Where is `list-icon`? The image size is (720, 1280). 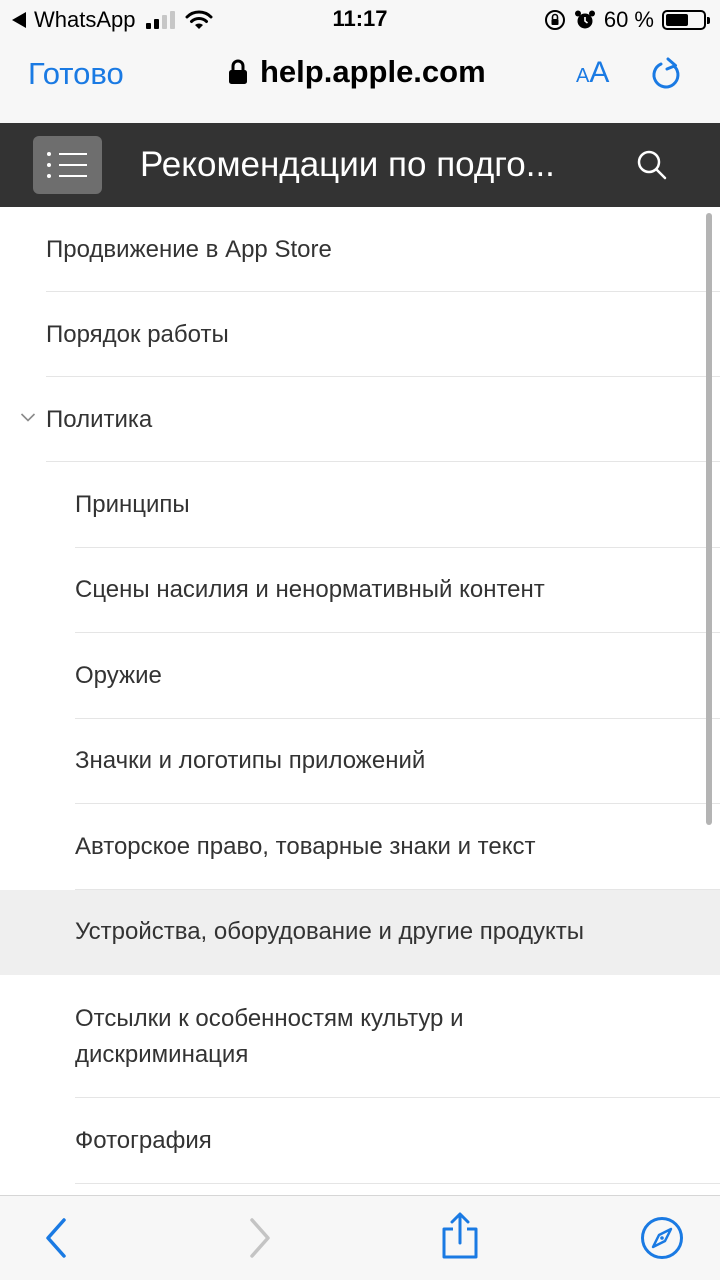 list-icon is located at coordinates (67, 165).